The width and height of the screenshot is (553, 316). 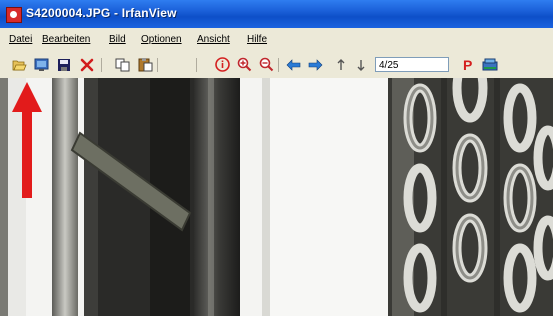 I want to click on next-icon, so click(x=315, y=64).